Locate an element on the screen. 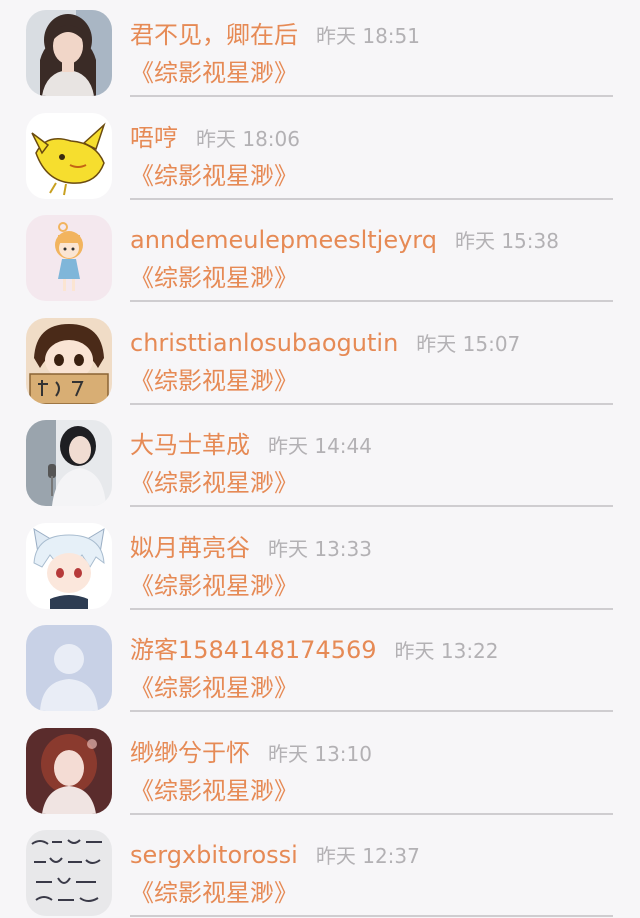 The height and width of the screenshot is (918, 640). comment-row: 唔哼 昨天 18:06 《综影视星渺》 is located at coordinates (320, 154).